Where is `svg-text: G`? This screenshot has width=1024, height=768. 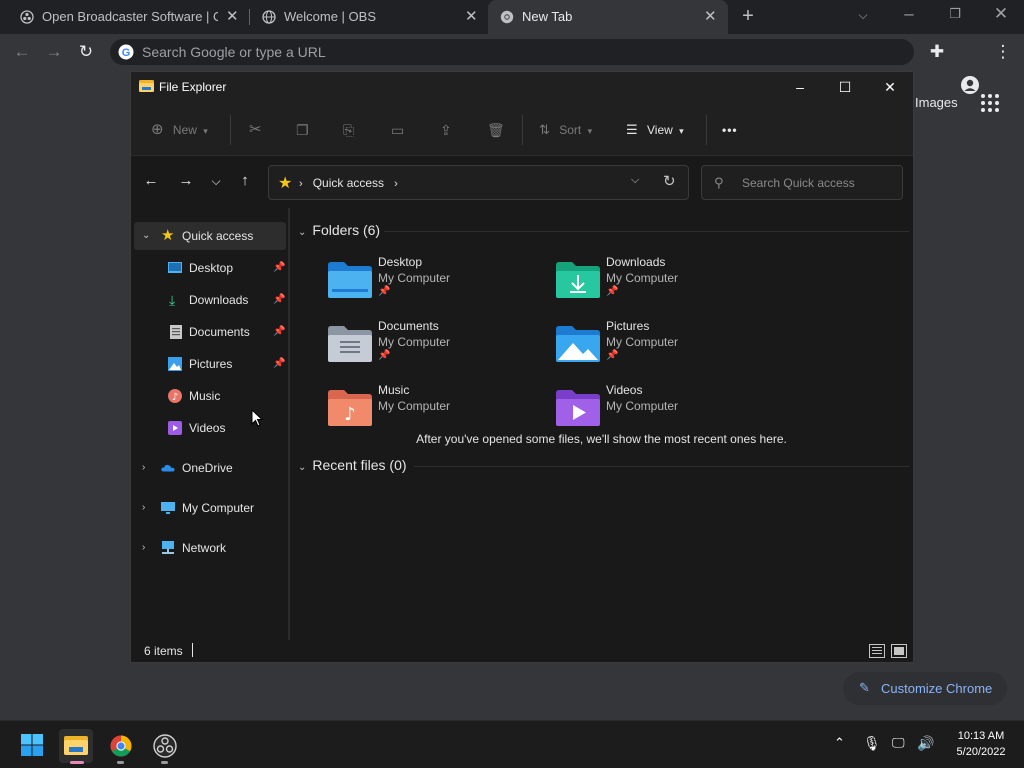 svg-text: G is located at coordinates (126, 53).